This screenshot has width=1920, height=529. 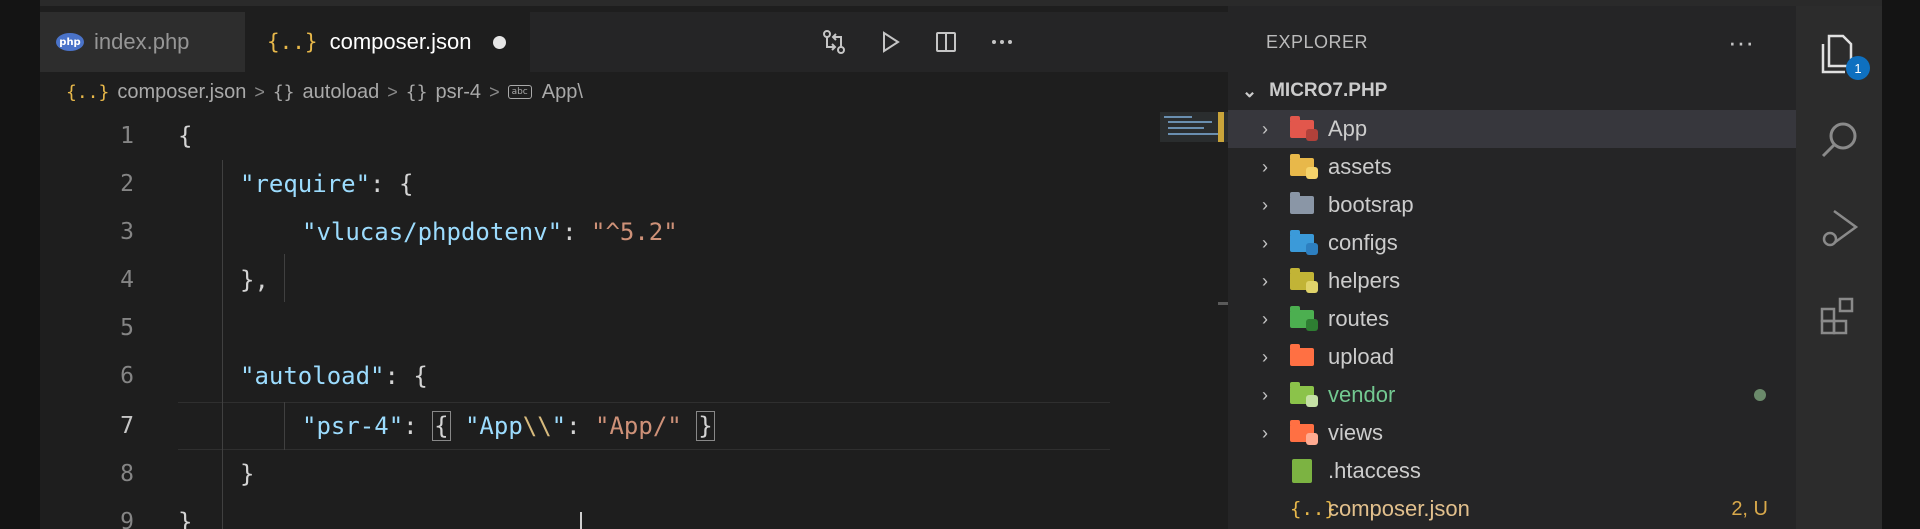 I want to click on breadcrumb-label: psr-4, so click(x=458, y=91).